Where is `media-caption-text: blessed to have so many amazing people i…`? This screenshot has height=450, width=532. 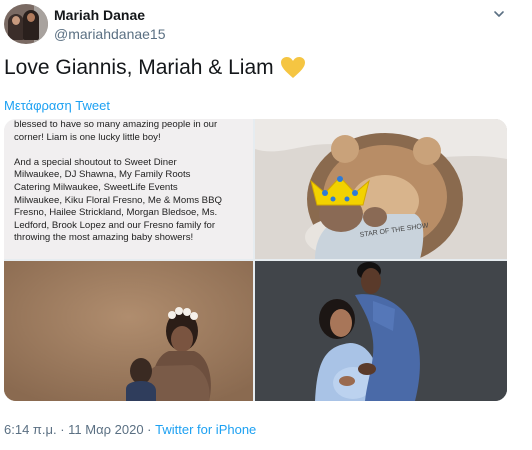
media-caption-text: blessed to have so many amazing people i… is located at coordinates (118, 181).